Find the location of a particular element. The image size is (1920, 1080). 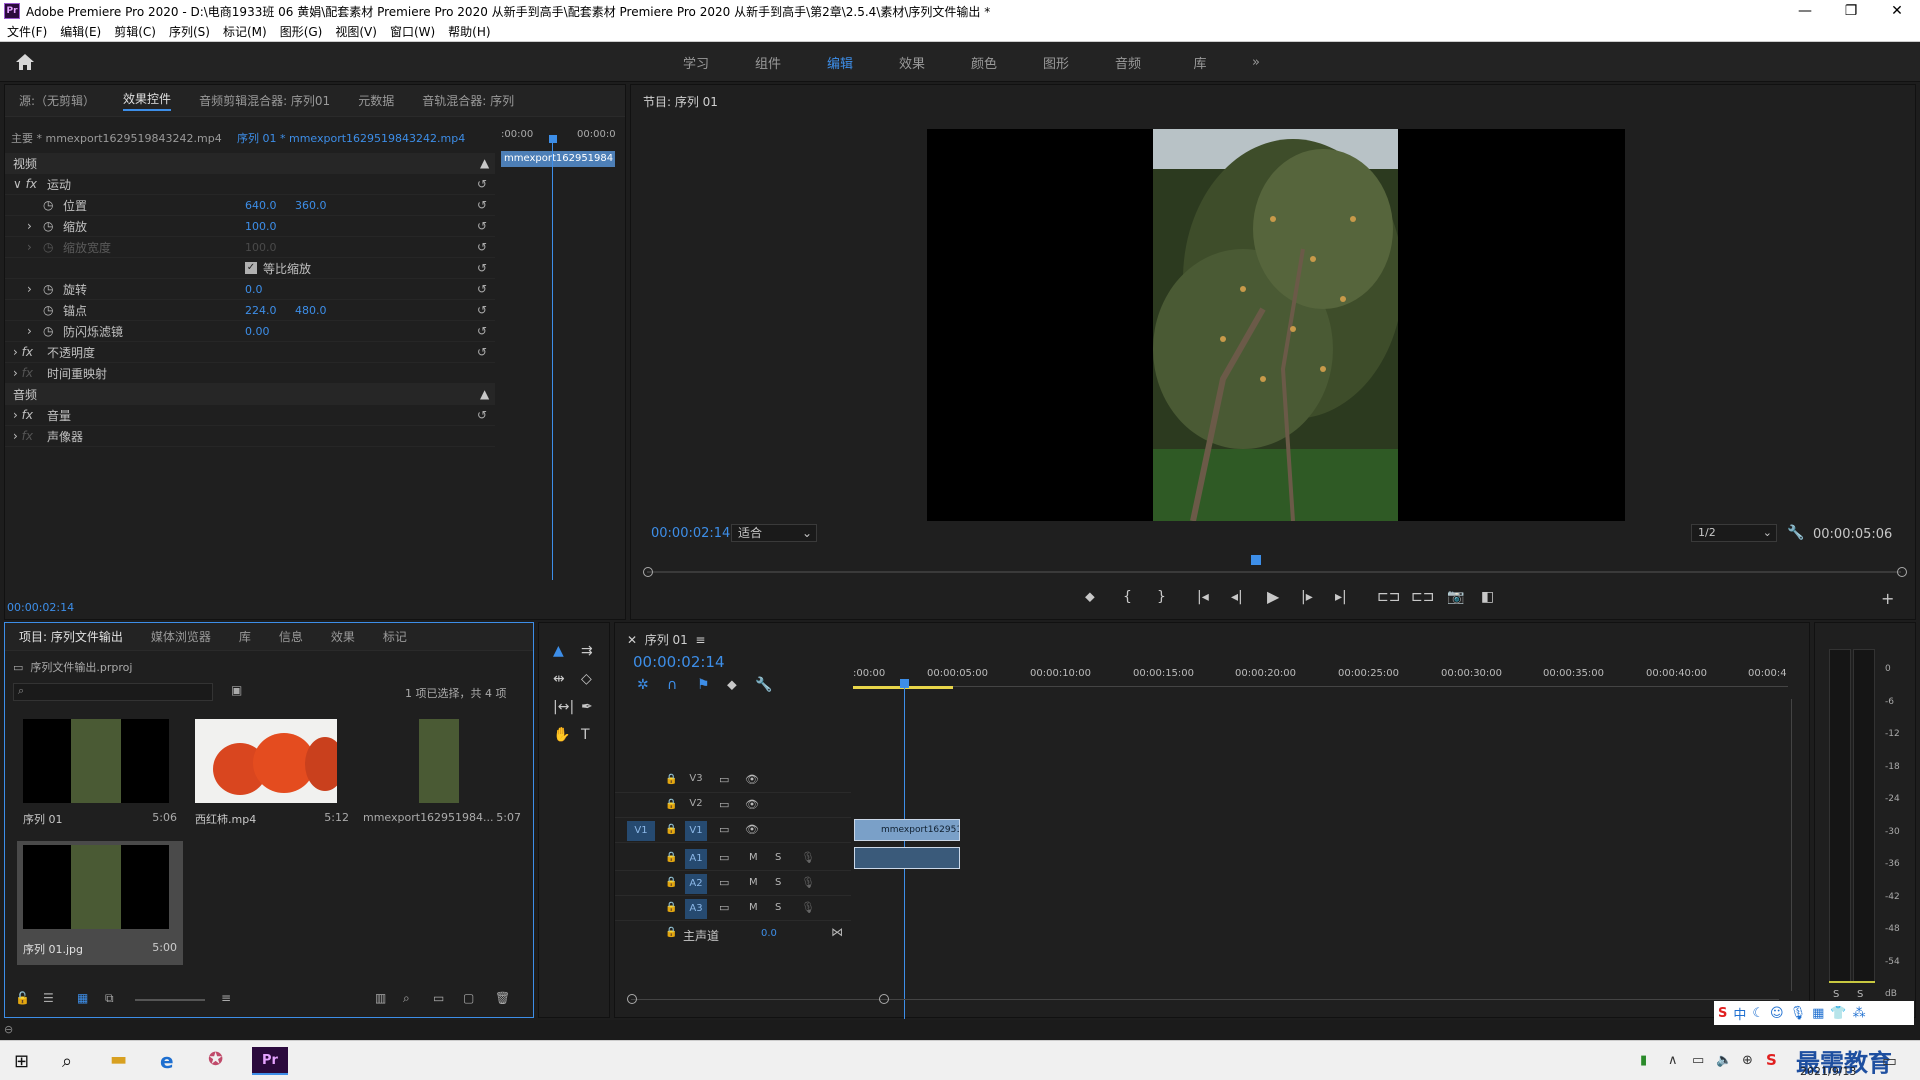

tab-audio-clip-mixer: 音频剪辑混合器: 序列01 is located at coordinates (264, 100).